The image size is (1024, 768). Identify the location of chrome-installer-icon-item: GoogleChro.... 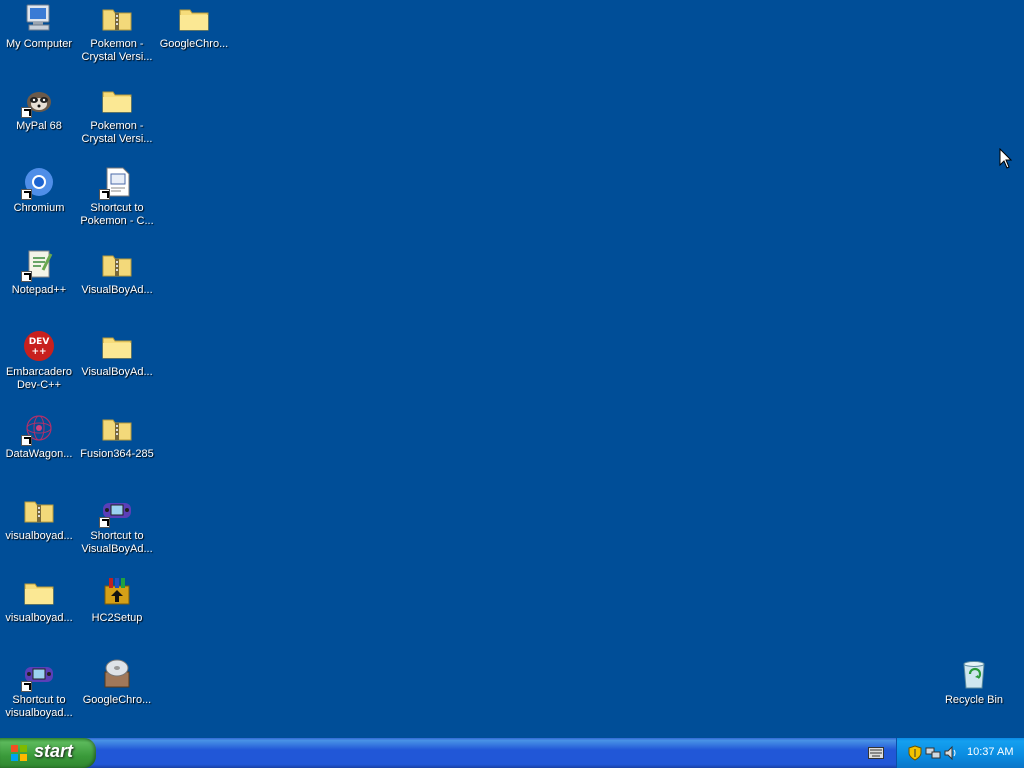
(117, 682).